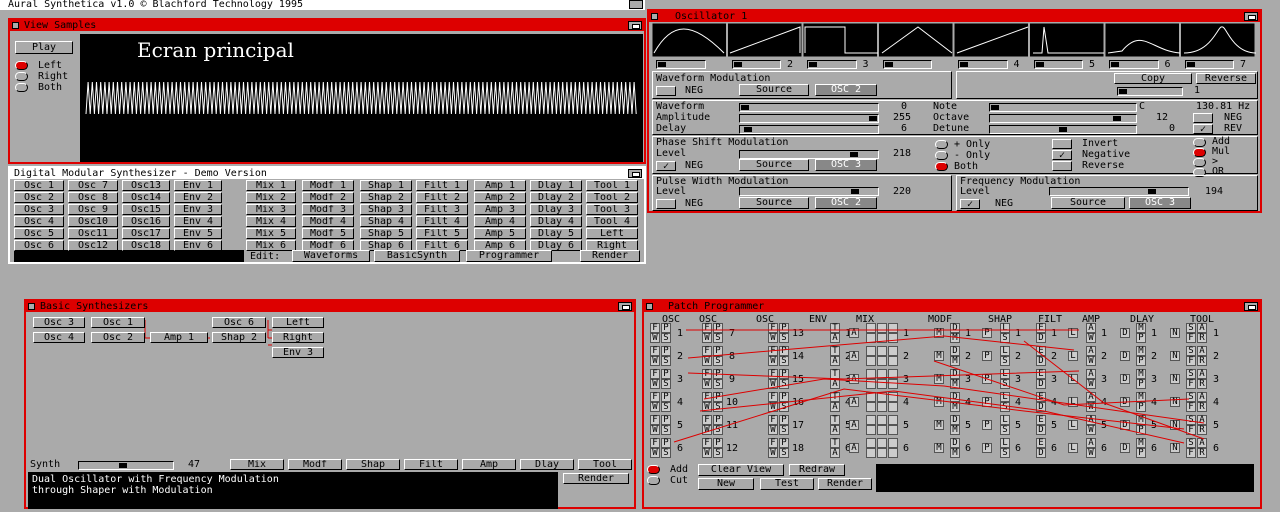  Describe the element at coordinates (1063, 129) in the screenshot. I see `detune-slider` at that location.